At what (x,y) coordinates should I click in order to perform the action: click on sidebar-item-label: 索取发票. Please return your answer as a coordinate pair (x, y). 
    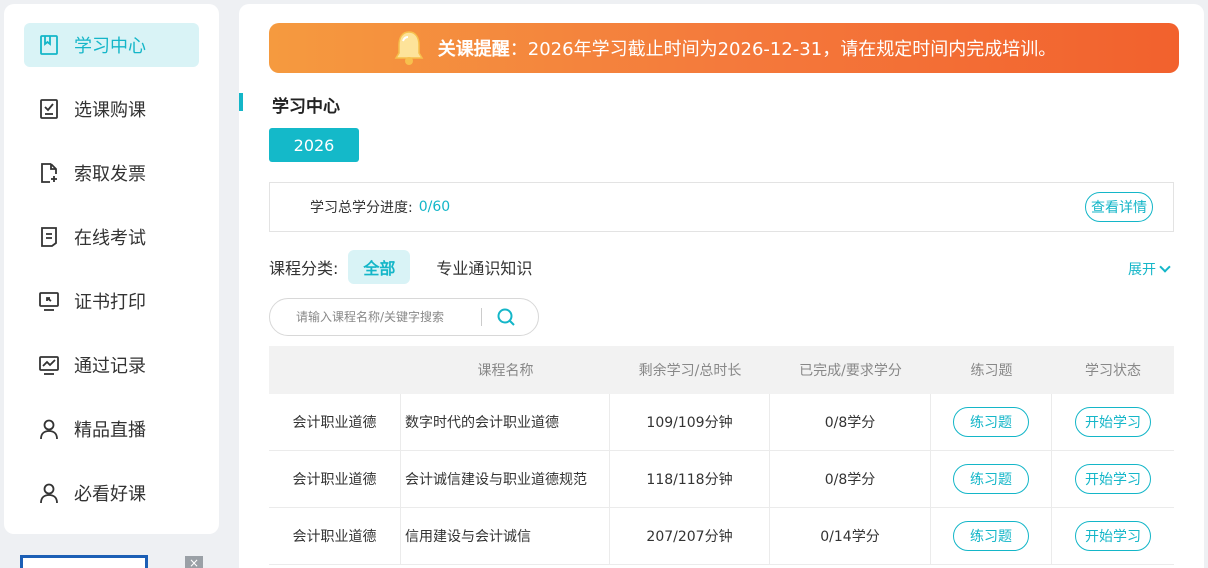
    Looking at the image, I should click on (110, 174).